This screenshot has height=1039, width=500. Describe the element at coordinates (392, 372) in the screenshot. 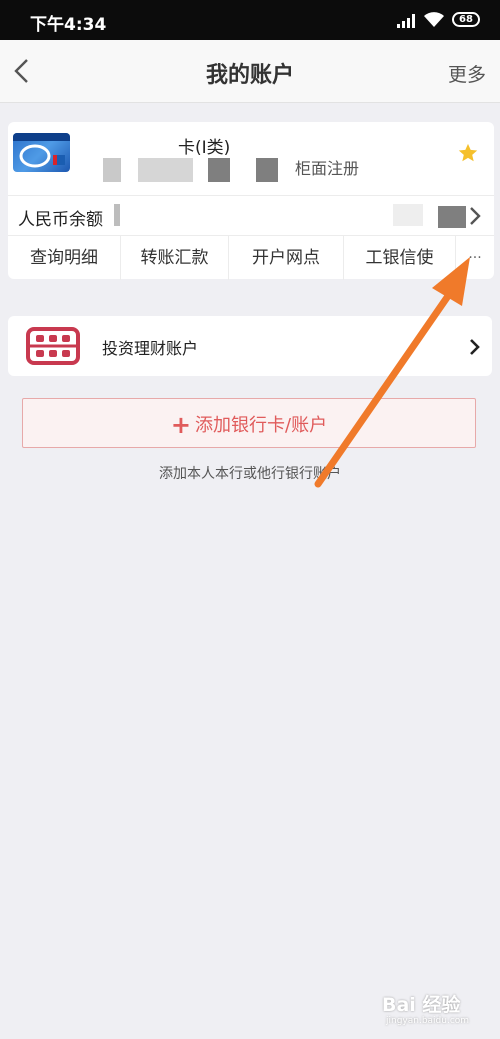

I see `annotation-arrow-icon` at that location.